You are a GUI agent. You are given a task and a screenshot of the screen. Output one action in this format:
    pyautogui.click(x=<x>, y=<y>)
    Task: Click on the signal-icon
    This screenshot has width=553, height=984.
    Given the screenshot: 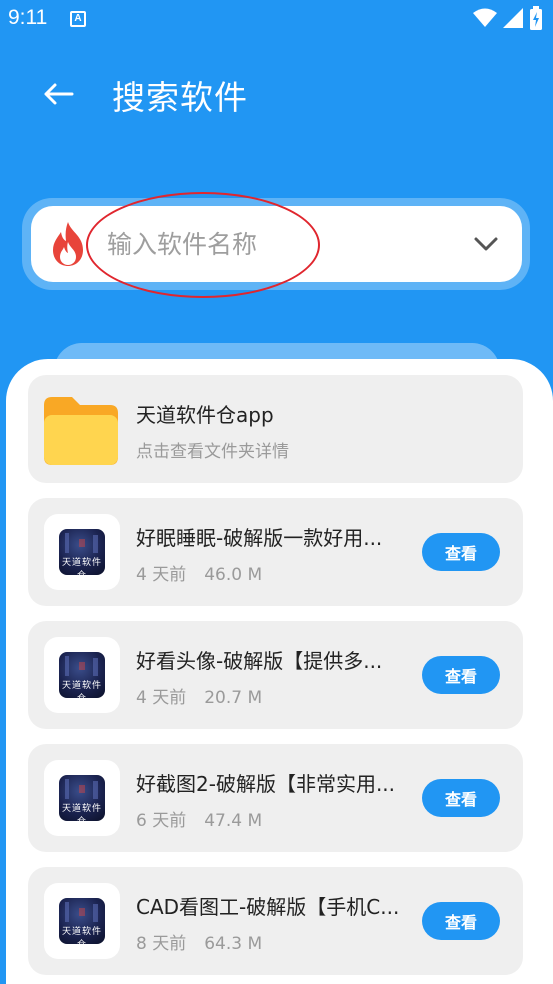 What is the action you would take?
    pyautogui.click(x=513, y=18)
    